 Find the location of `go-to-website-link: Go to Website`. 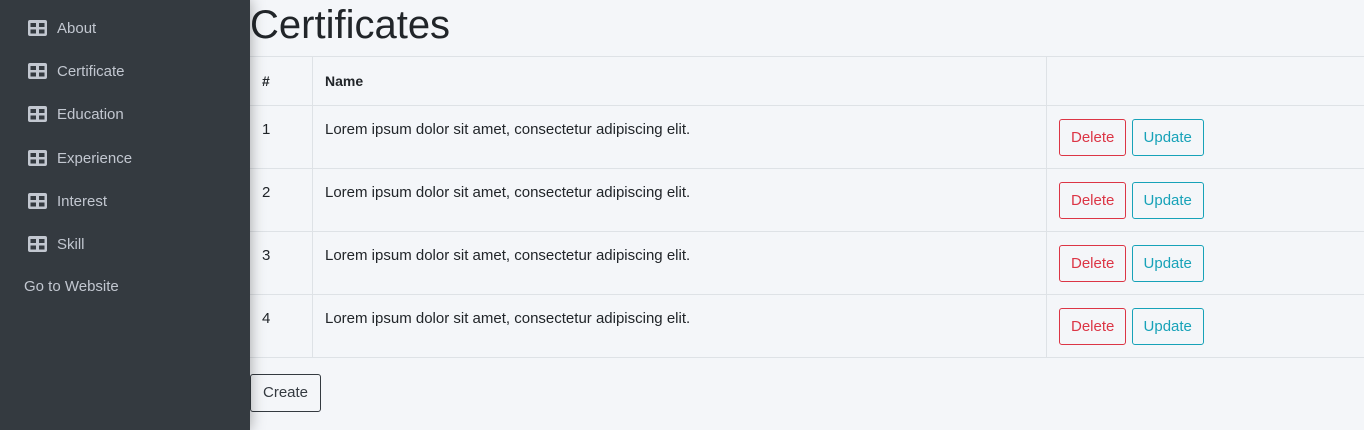

go-to-website-link: Go to Website is located at coordinates (71, 287).